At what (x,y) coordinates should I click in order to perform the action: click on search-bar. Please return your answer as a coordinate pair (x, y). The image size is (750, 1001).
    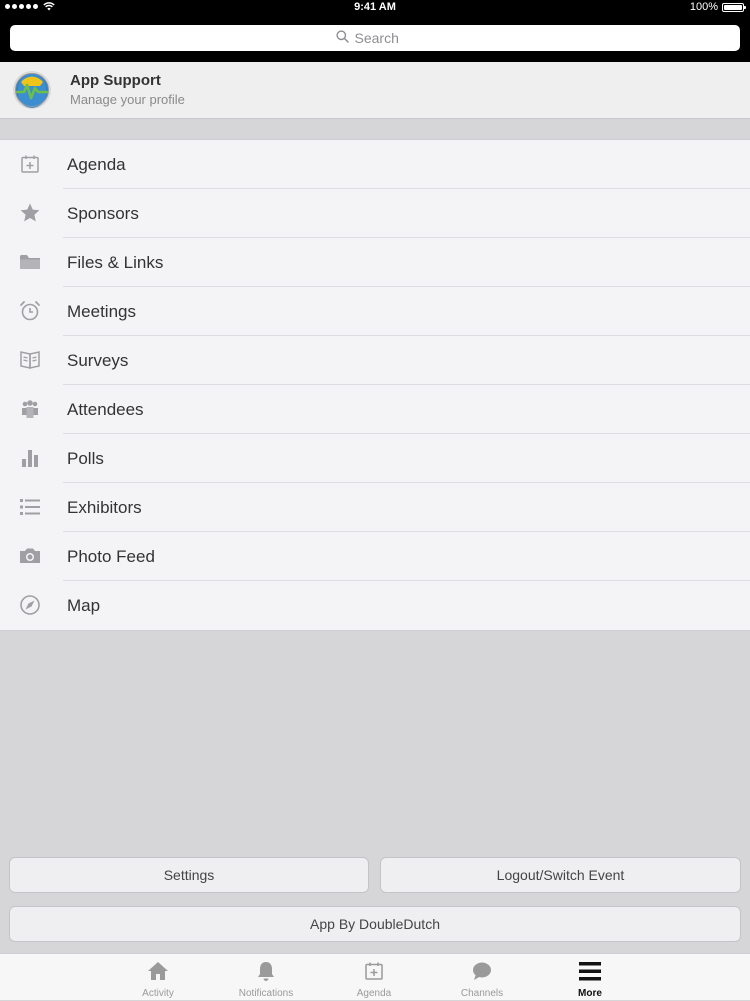
    Looking at the image, I should click on (375, 38).